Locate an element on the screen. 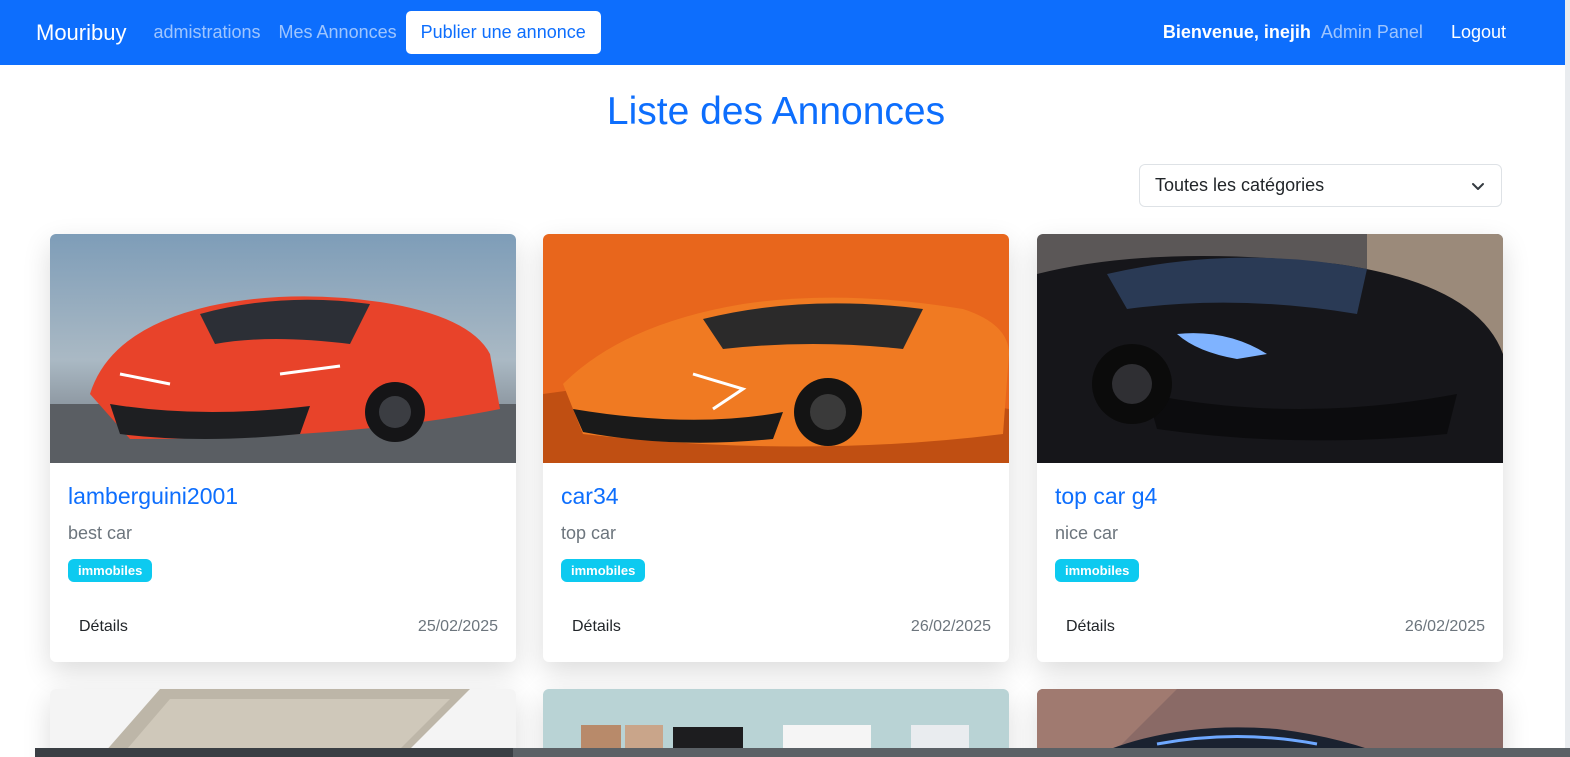 This screenshot has width=1570, height=757. listing-image-red-car is located at coordinates (283, 348).